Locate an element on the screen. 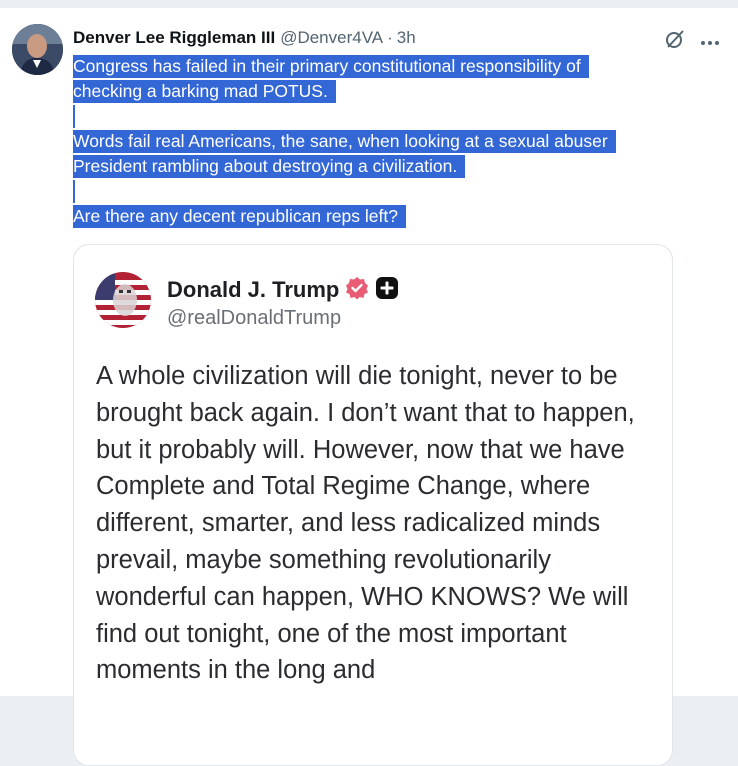  text-line: checking a barking mad POTUS. is located at coordinates (204, 91).